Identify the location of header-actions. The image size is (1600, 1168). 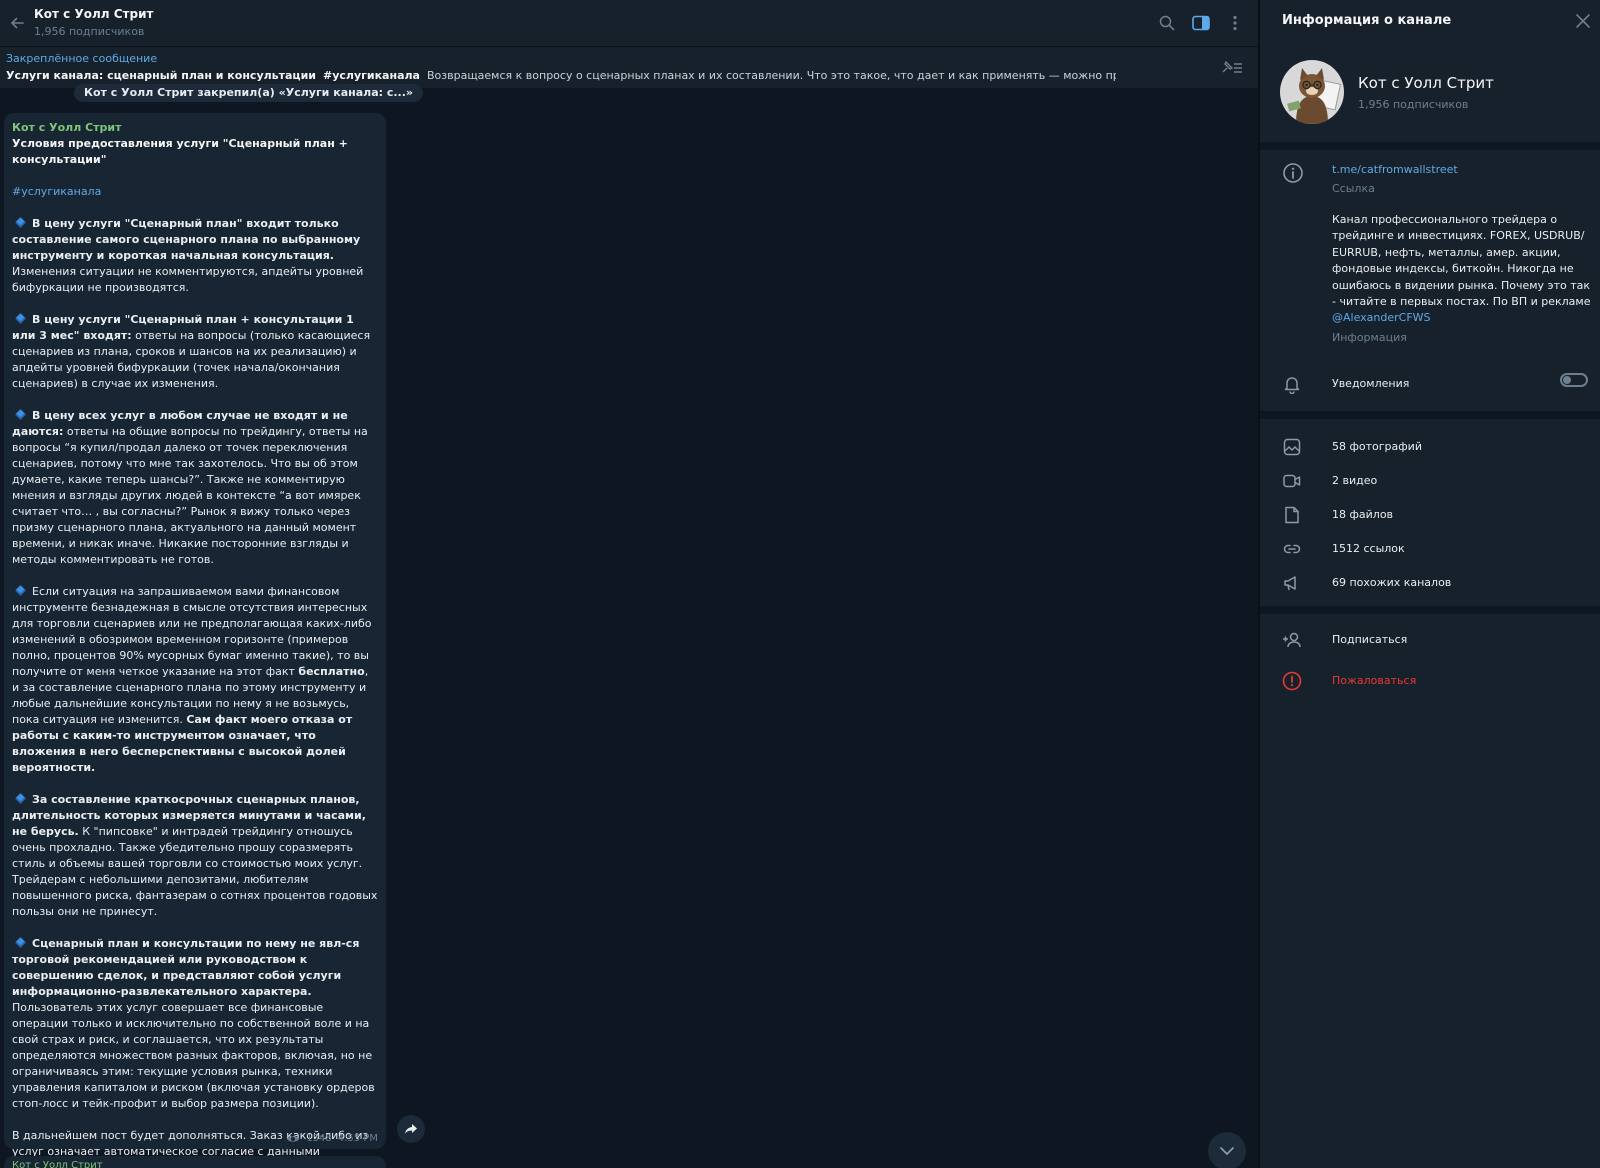
(1201, 23).